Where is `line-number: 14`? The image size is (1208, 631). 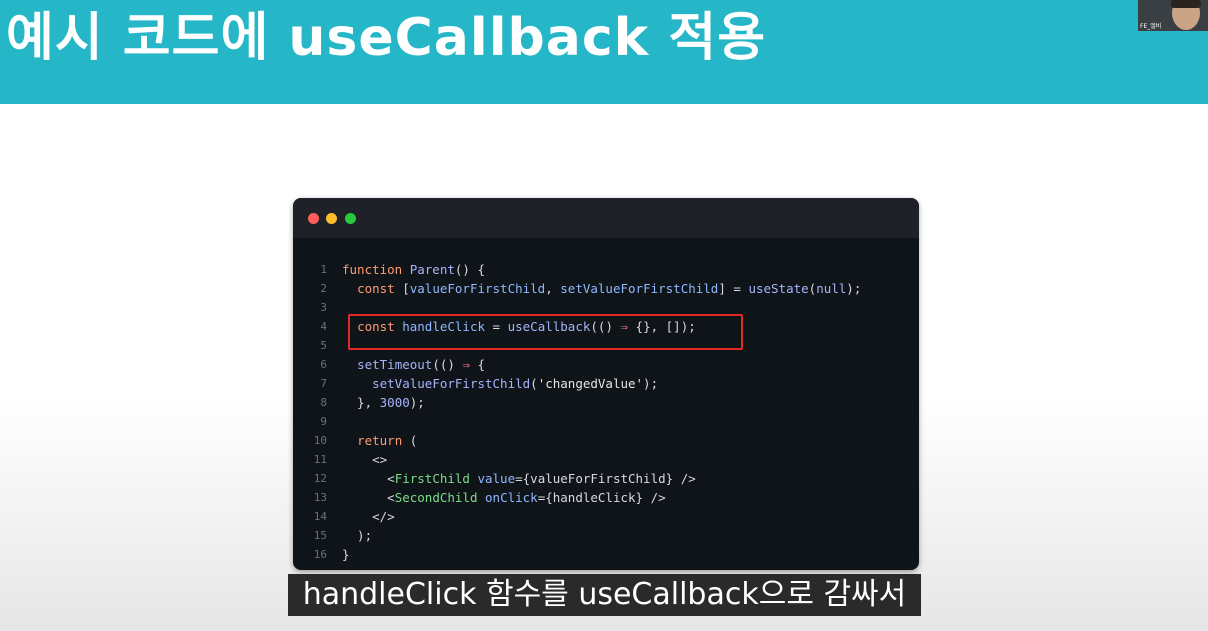
line-number: 14 is located at coordinates (320, 516).